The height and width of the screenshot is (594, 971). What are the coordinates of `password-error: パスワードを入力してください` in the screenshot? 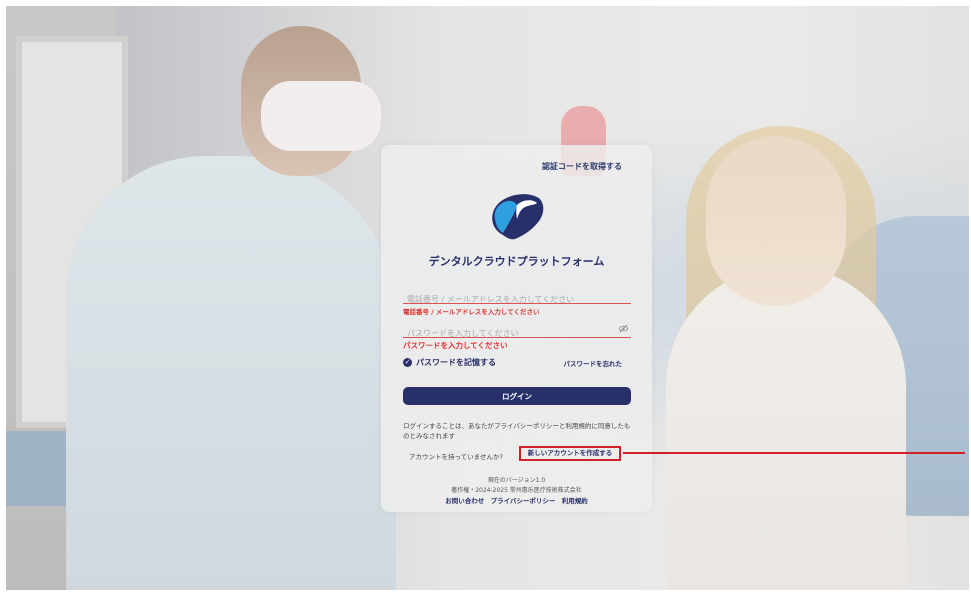 It's located at (455, 345).